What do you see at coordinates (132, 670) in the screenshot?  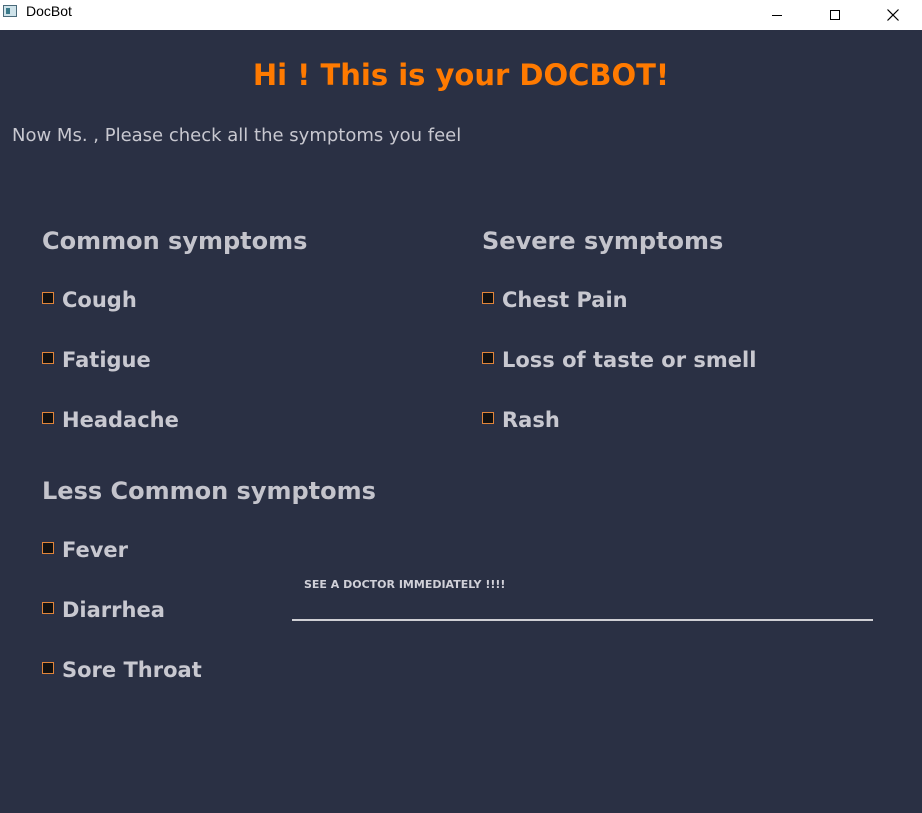 I see `checkbox-label: Sore Throat` at bounding box center [132, 670].